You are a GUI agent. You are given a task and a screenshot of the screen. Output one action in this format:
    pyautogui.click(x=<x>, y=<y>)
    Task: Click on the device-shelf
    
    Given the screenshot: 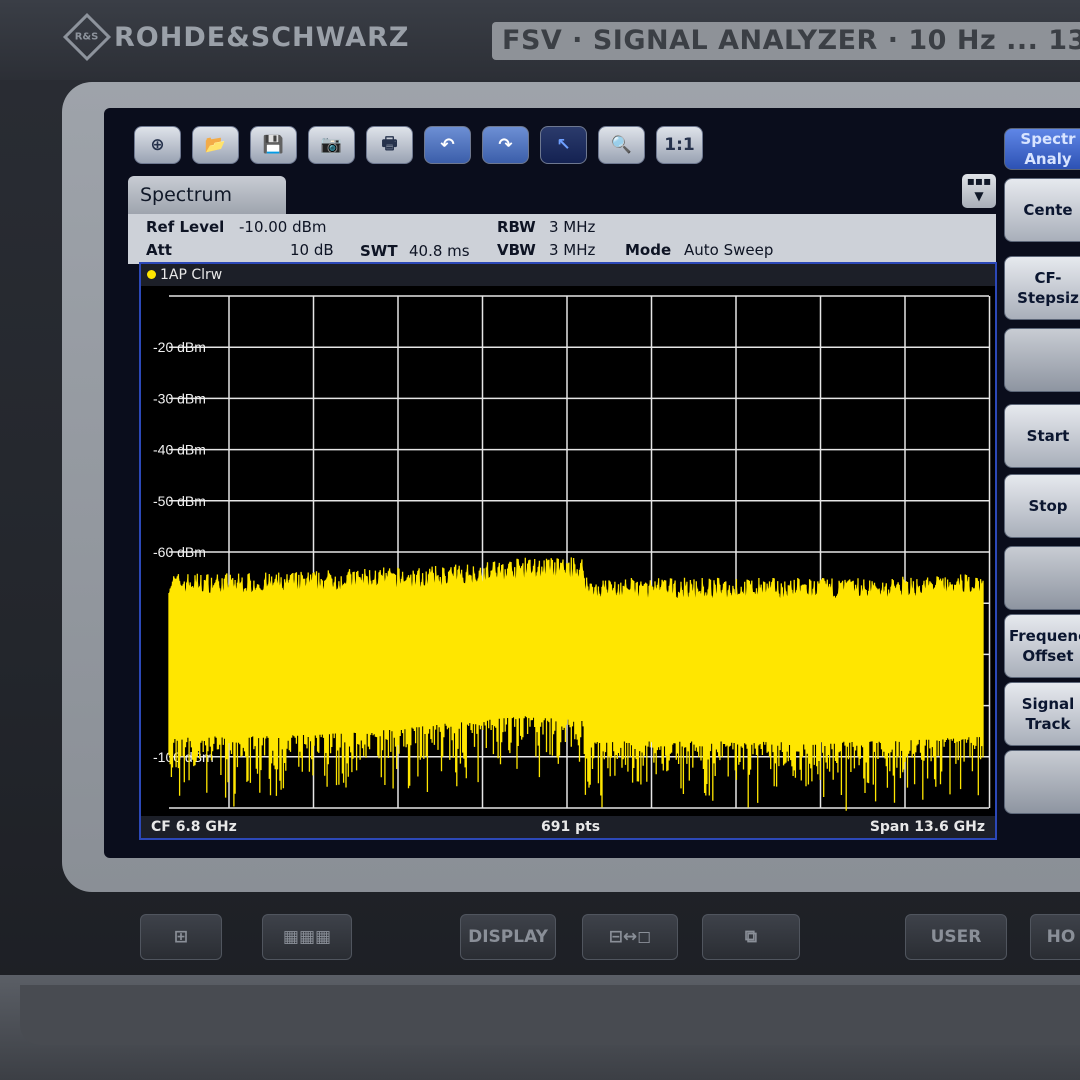 What is the action you would take?
    pyautogui.click(x=550, y=1015)
    